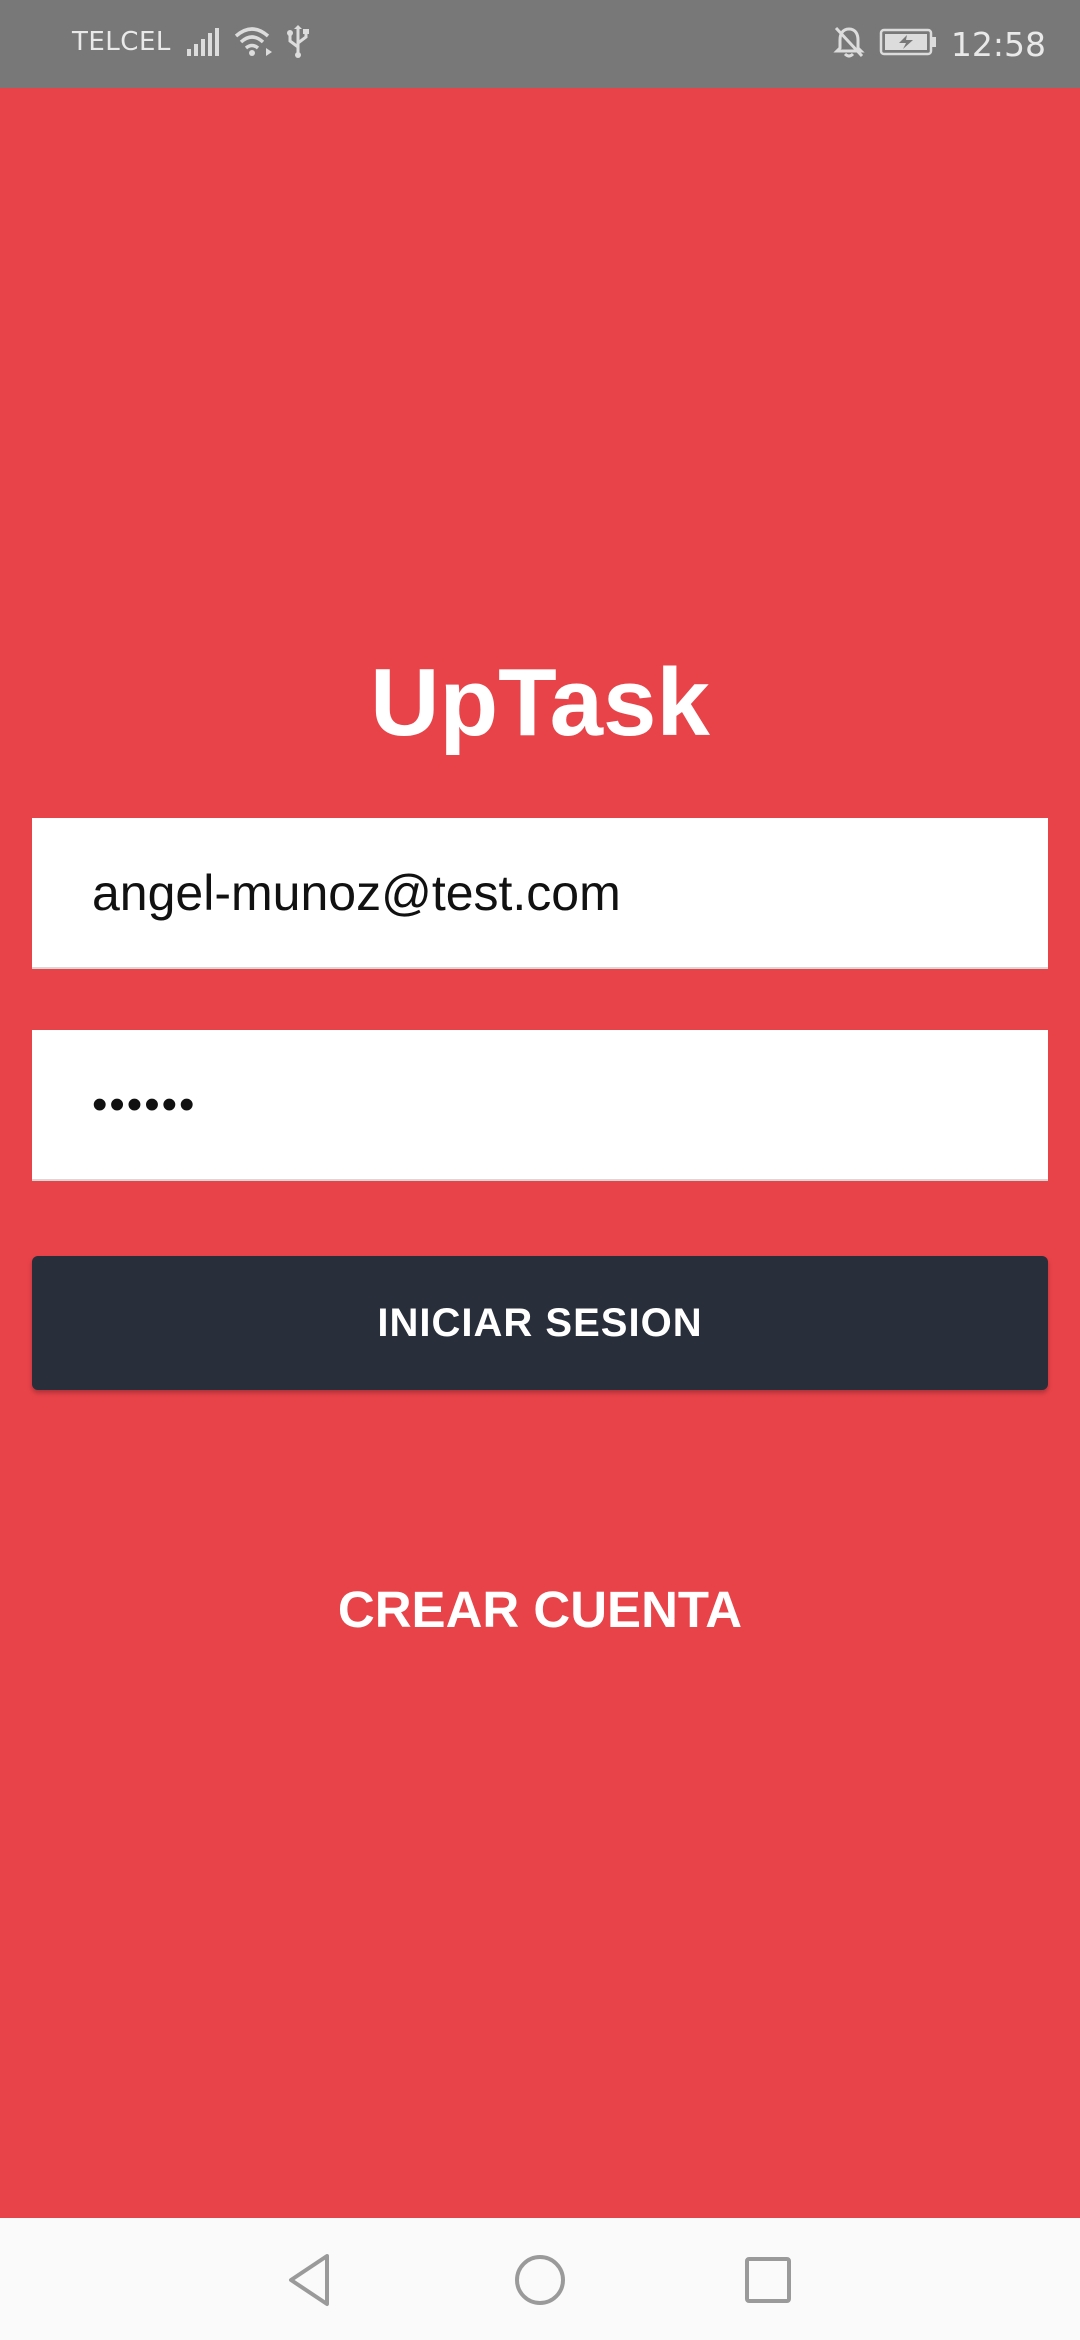 This screenshot has height=2340, width=1080. Describe the element at coordinates (540, 44) in the screenshot. I see `status-bar: TELCEL 12:58` at that location.